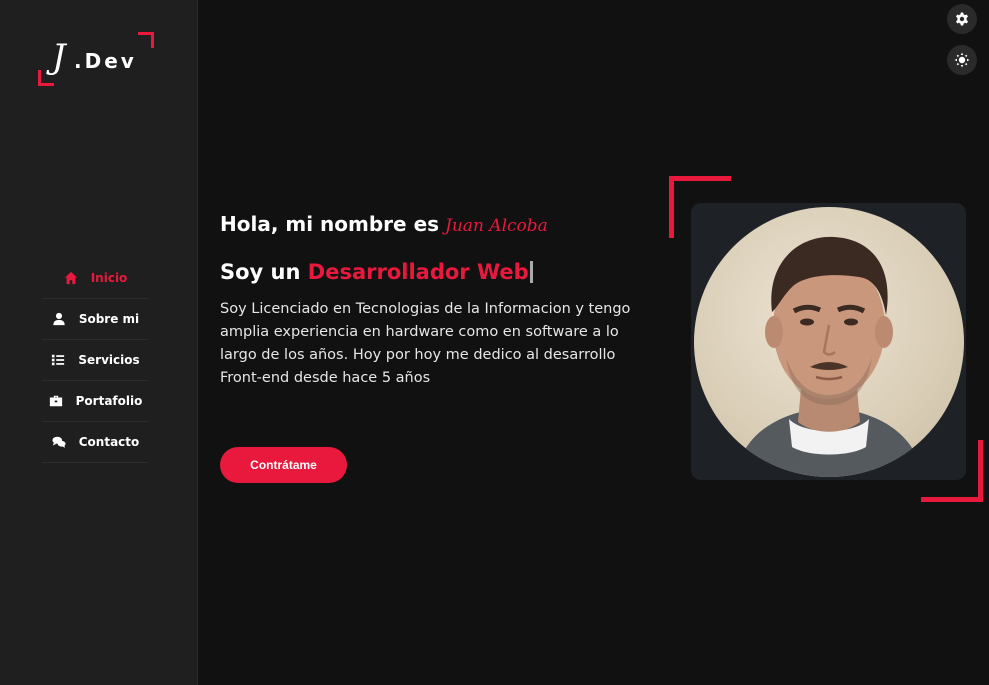 This screenshot has height=685, width=989. What do you see at coordinates (330, 224) in the screenshot?
I see `greeting-text: Hola, mi nombre es` at bounding box center [330, 224].